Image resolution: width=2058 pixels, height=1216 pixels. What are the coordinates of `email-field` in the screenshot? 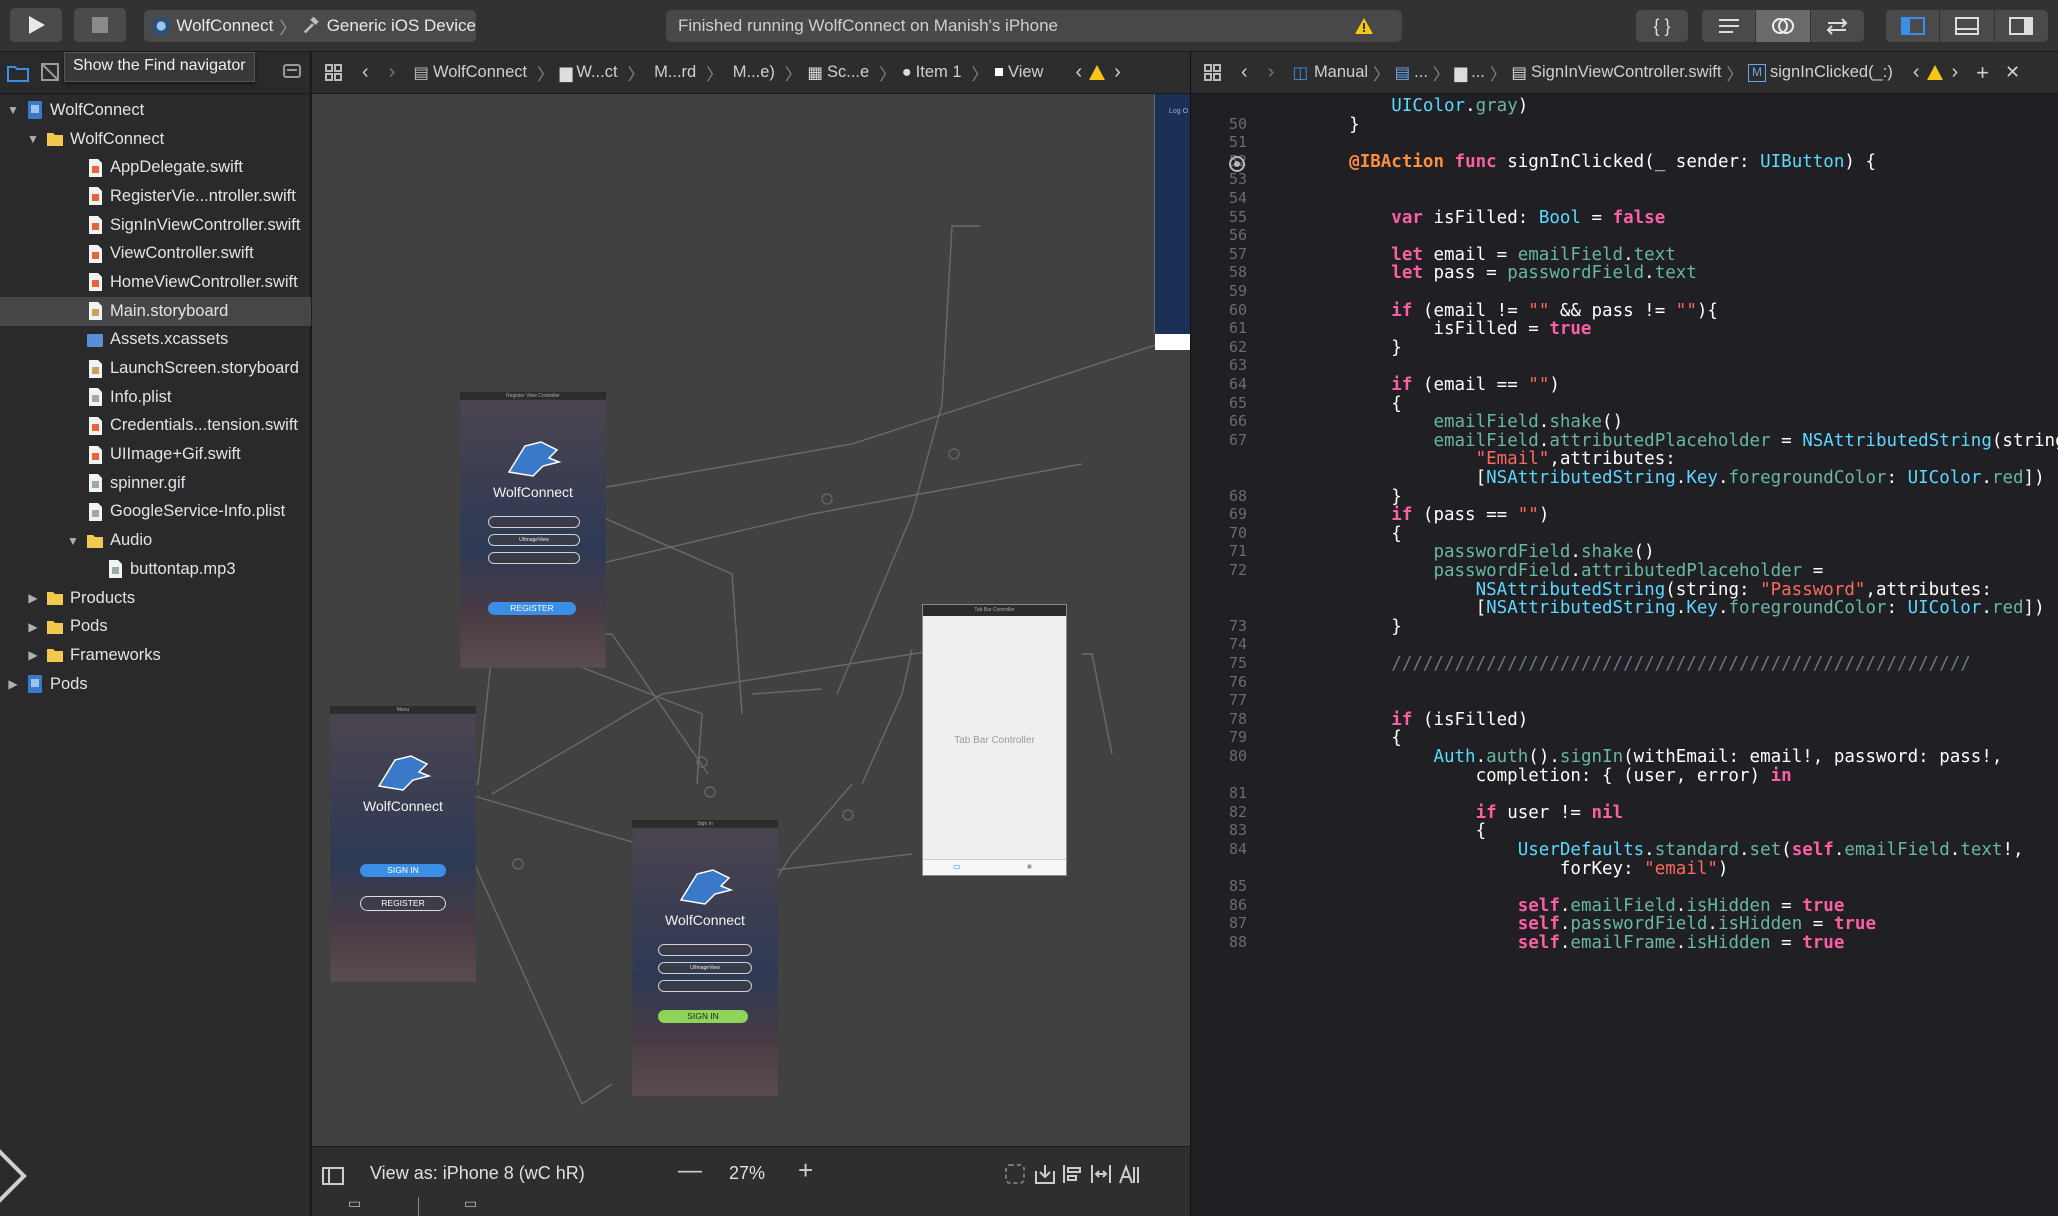 It's located at (534, 522).